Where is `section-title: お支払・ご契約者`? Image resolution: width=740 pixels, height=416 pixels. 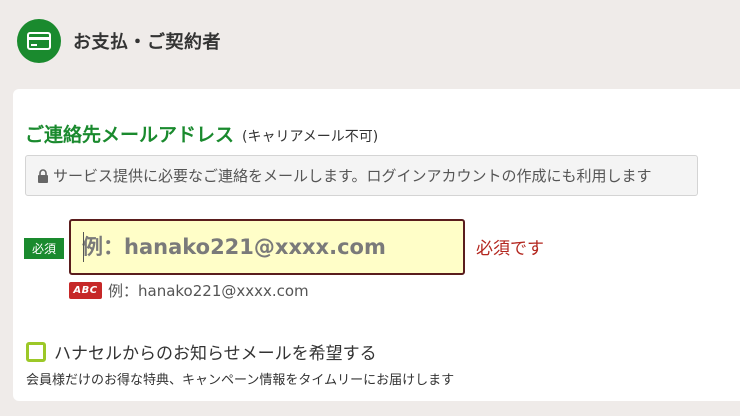
section-title: お支払・ご契約者 is located at coordinates (147, 42).